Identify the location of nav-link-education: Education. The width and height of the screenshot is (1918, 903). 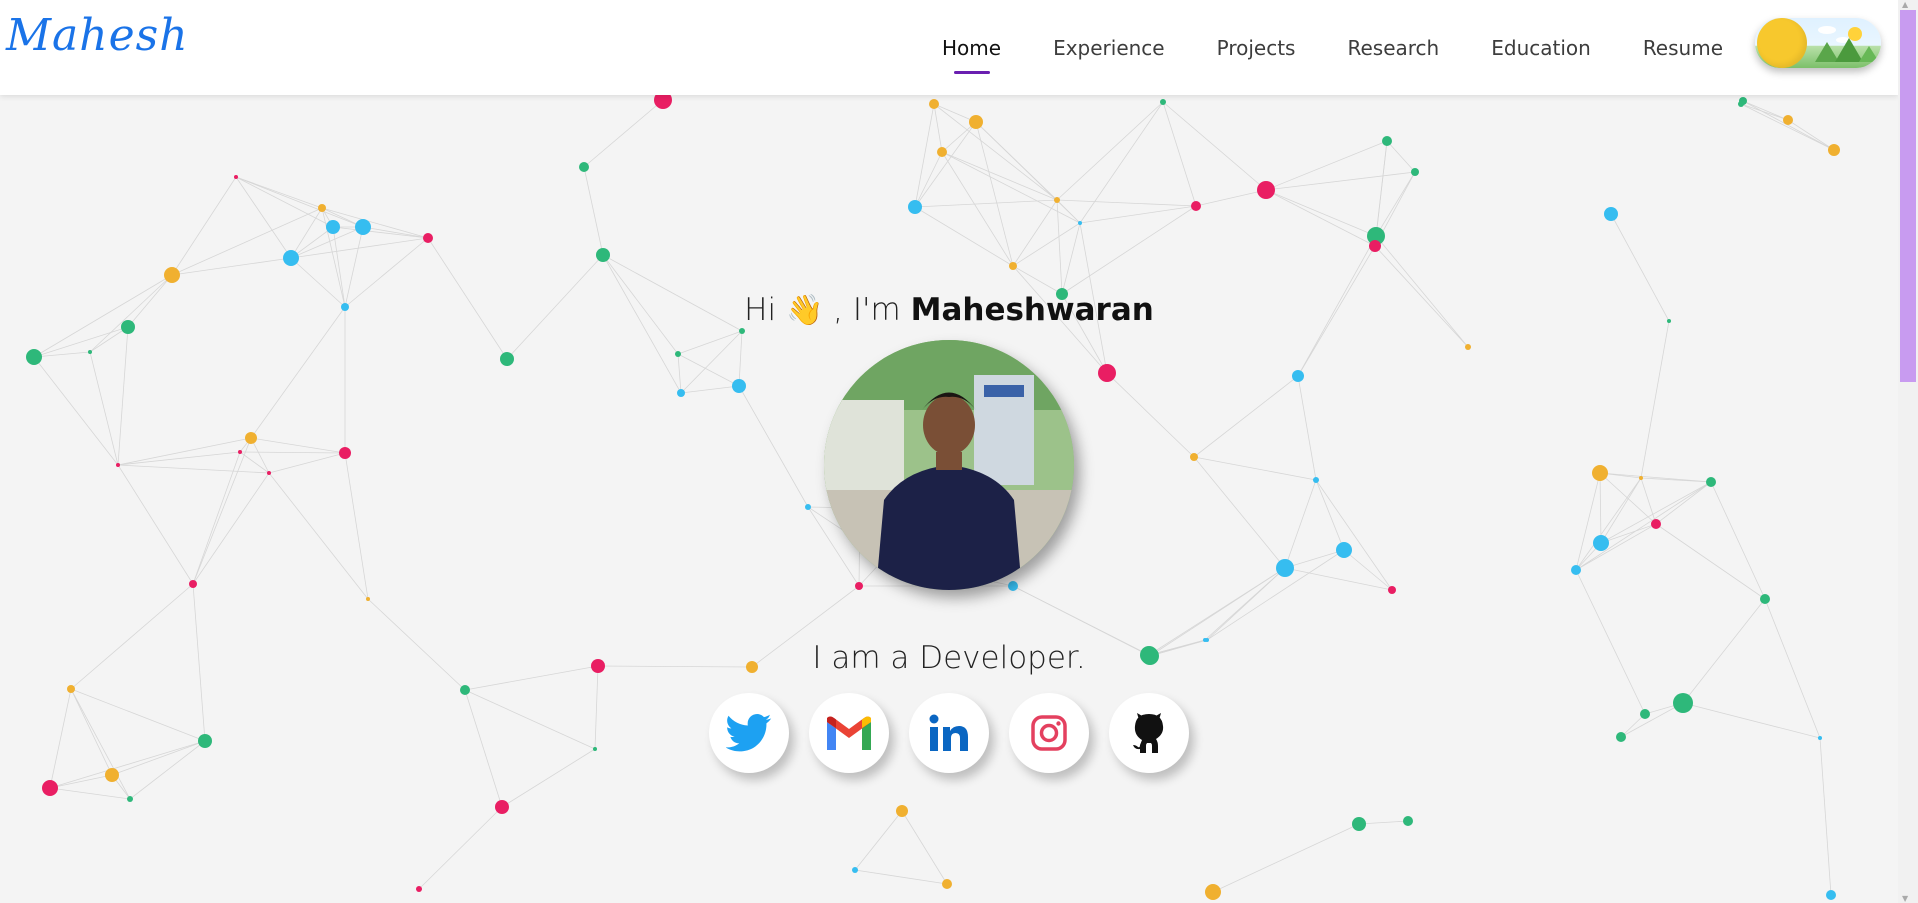
(1541, 48).